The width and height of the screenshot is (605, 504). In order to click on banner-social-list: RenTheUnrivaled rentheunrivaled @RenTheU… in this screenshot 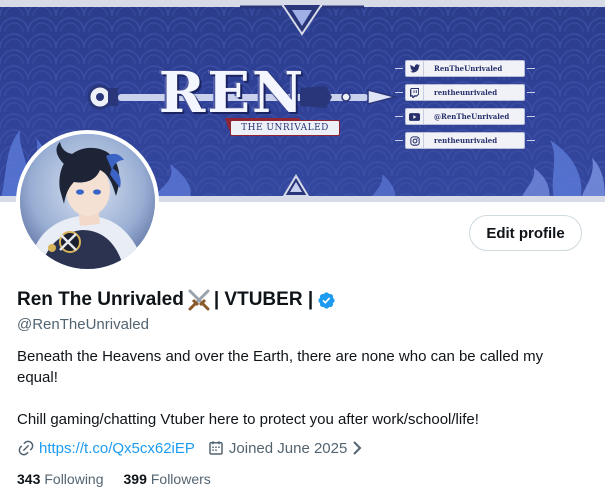, I will do `click(465, 108)`.